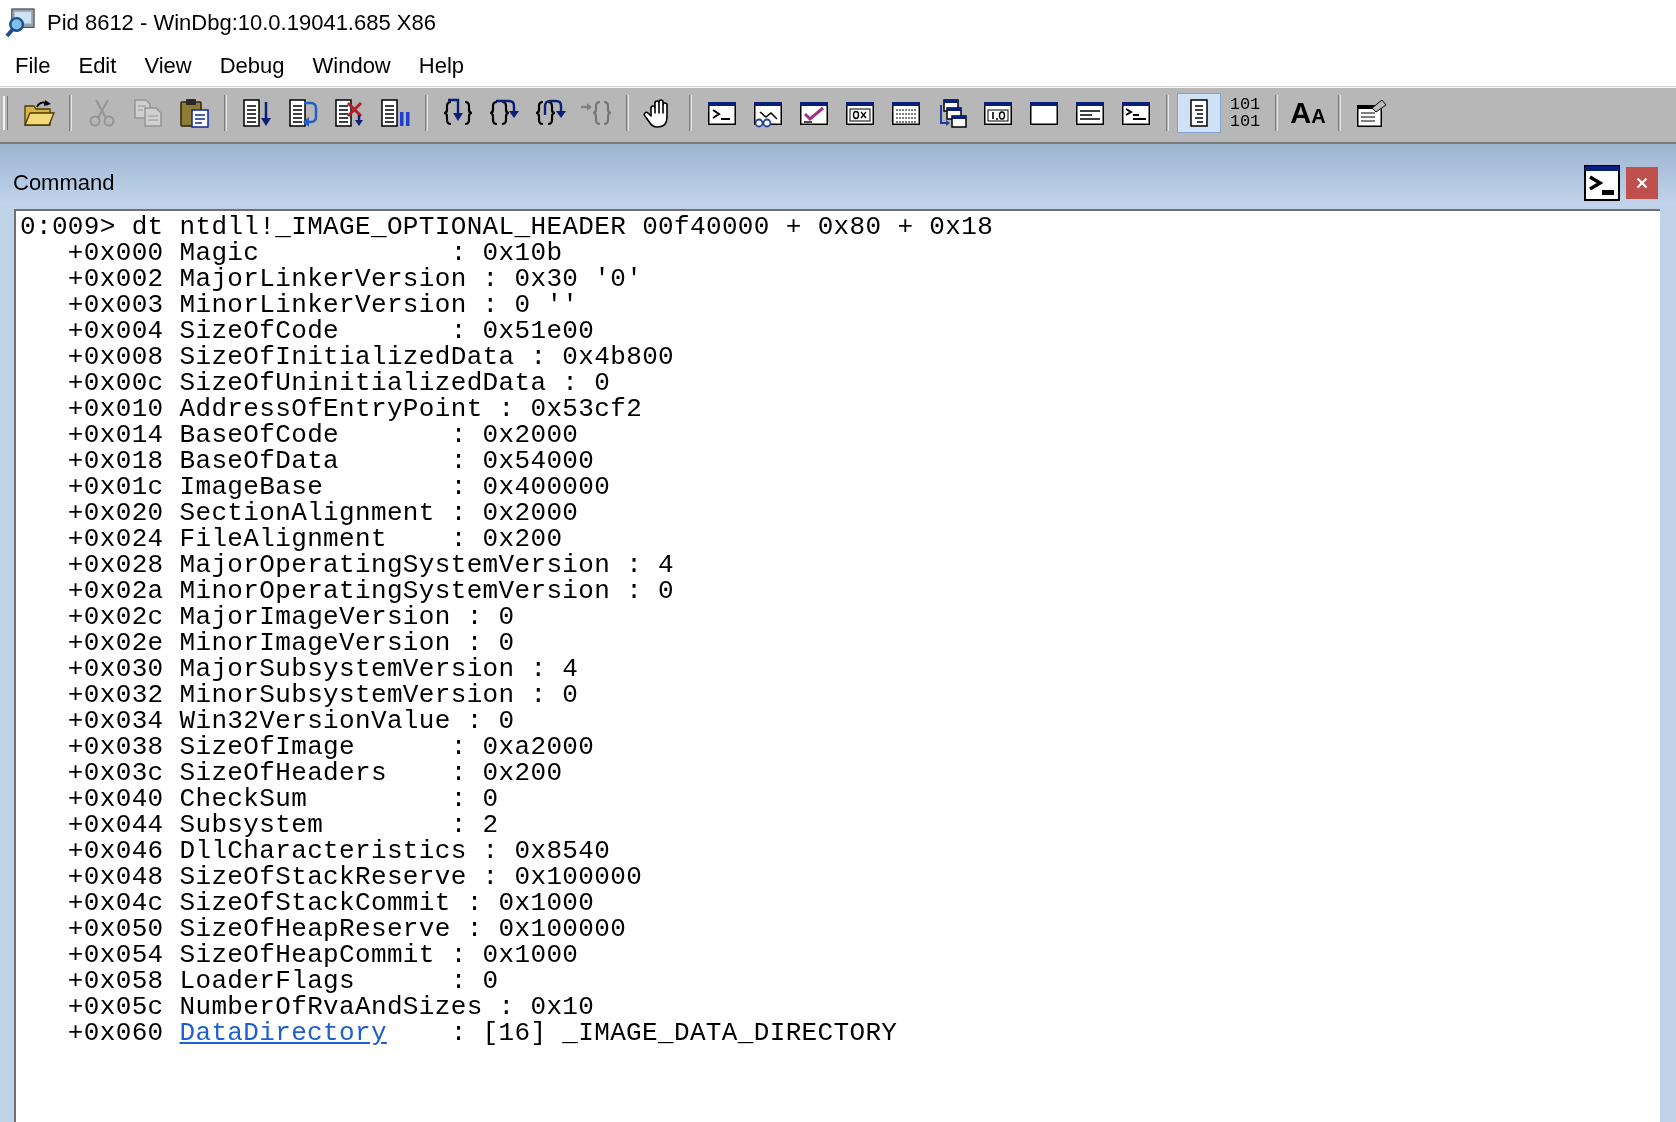 The height and width of the screenshot is (1122, 1676). Describe the element at coordinates (168, 65) in the screenshot. I see `menu-item: View` at that location.